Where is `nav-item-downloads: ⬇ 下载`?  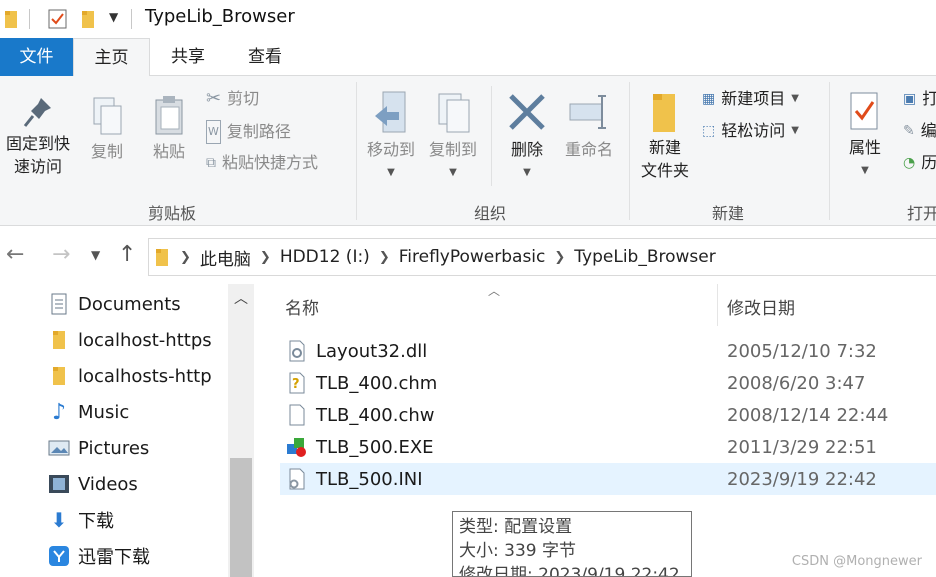 nav-item-downloads: ⬇ 下载 is located at coordinates (81, 520).